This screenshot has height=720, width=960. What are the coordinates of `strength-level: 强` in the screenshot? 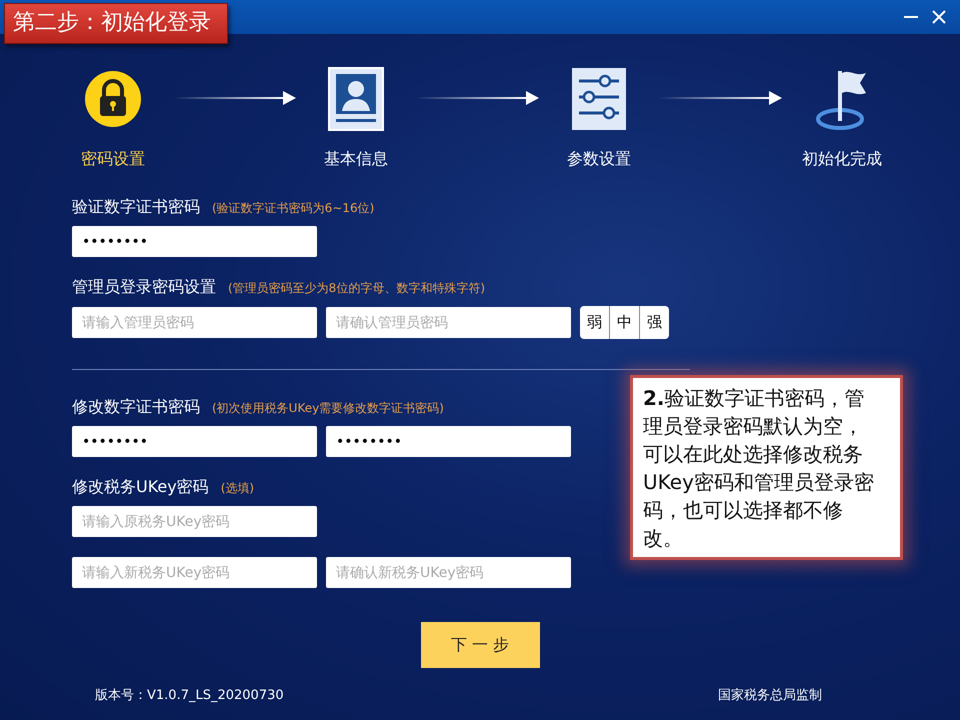 It's located at (654, 322).